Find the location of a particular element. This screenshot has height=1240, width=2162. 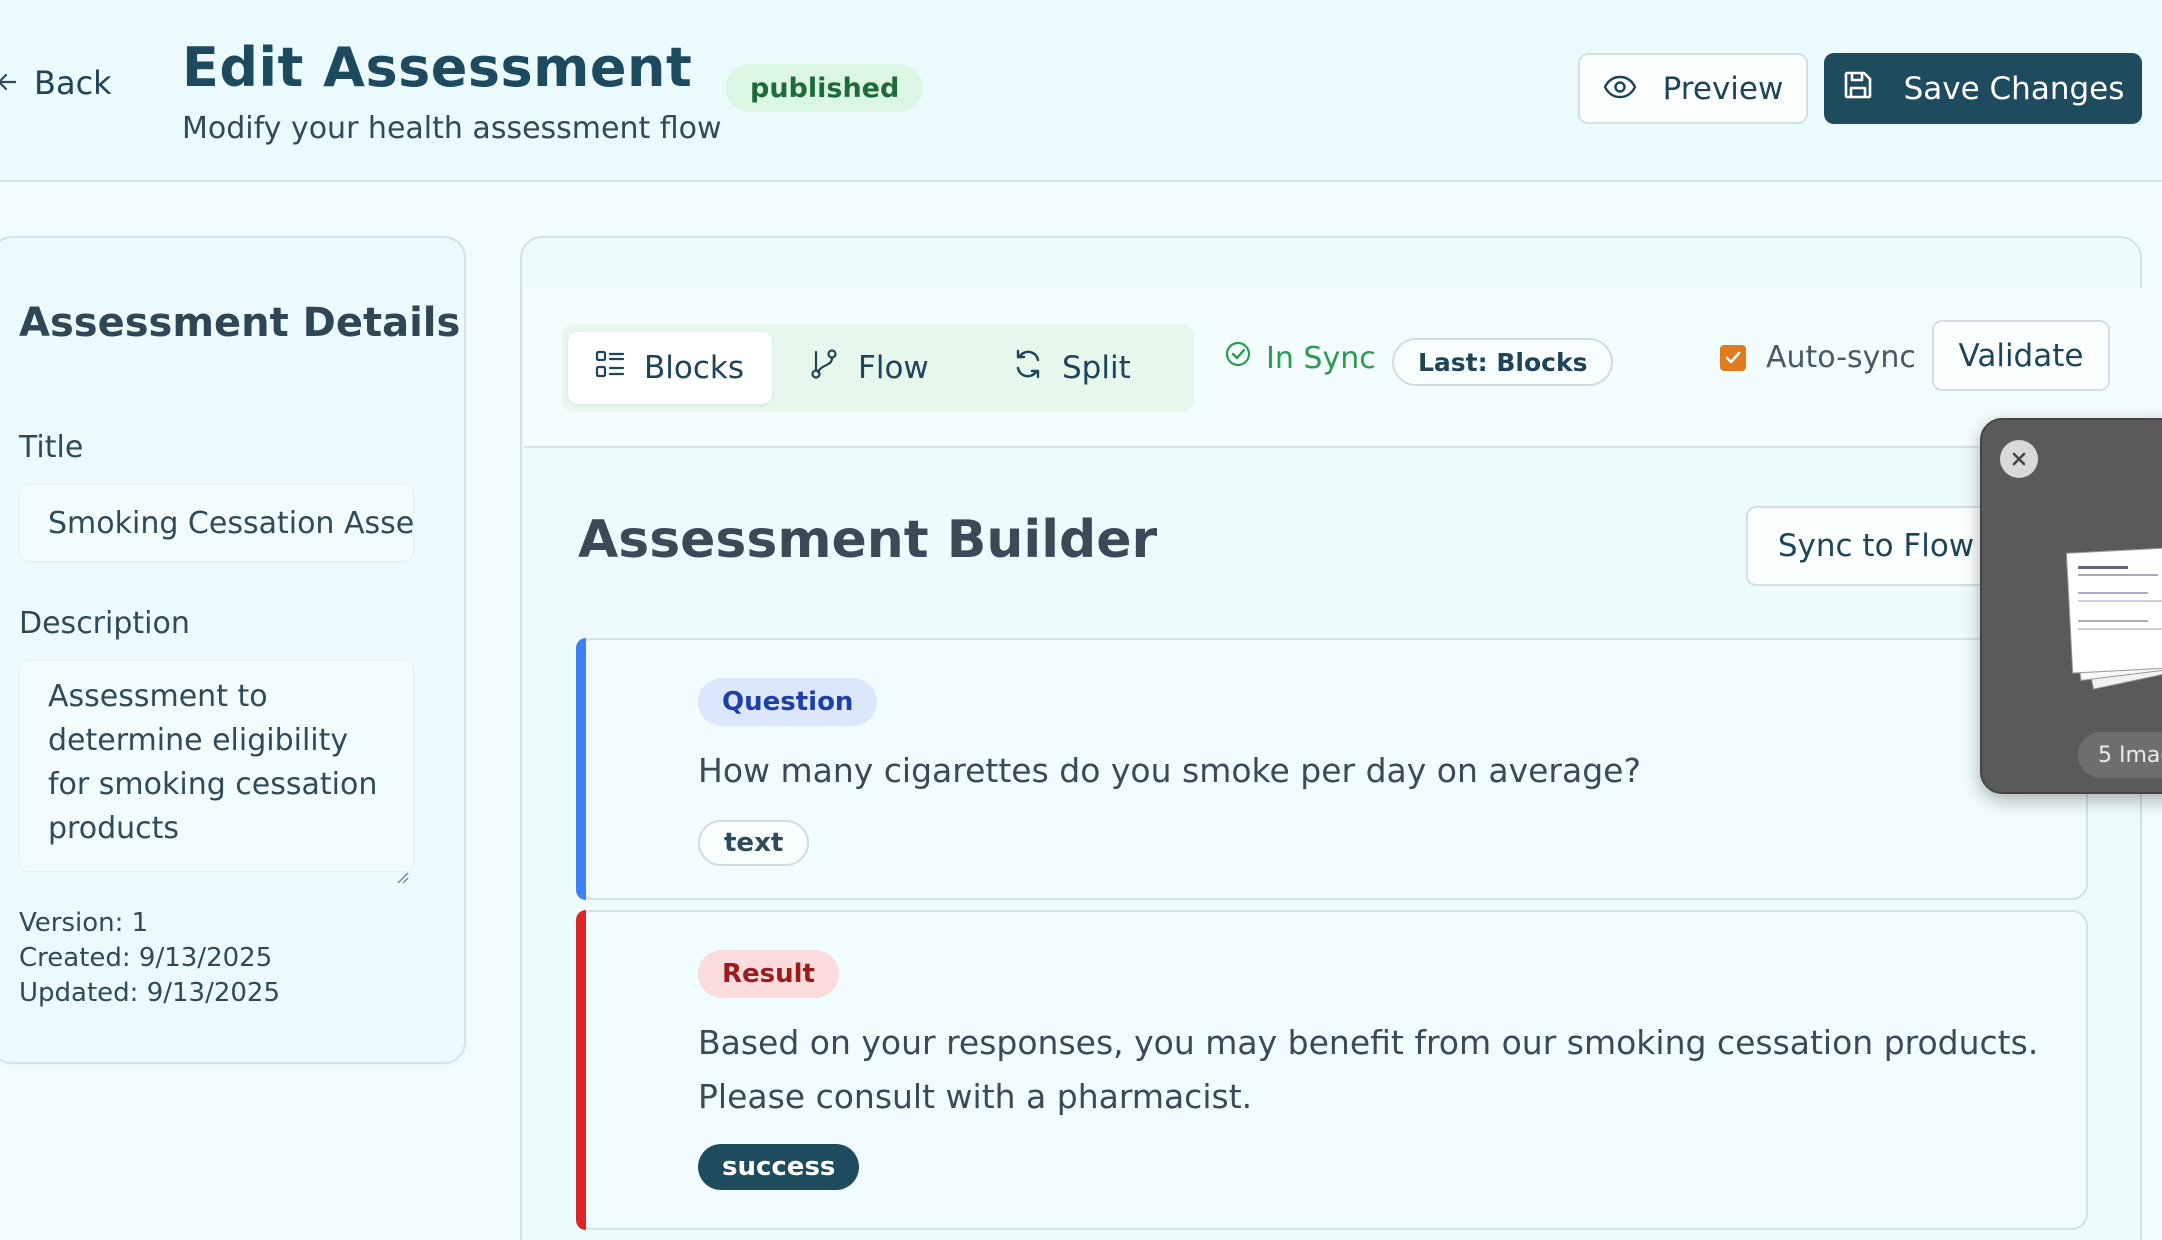

tab-split-label: Split is located at coordinates (1096, 368).